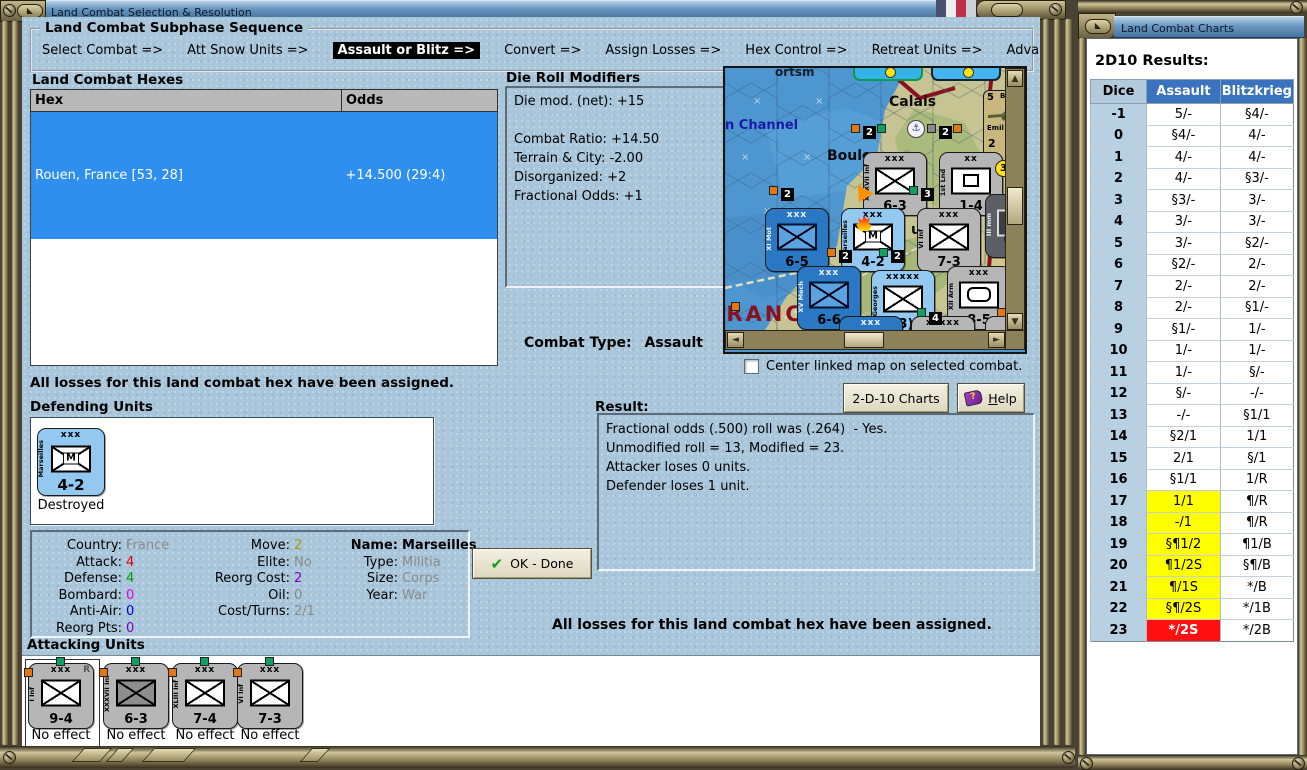 Image resolution: width=1307 pixels, height=770 pixels. Describe the element at coordinates (103, 612) in the screenshot. I see `info-row: Anti-Air: 0` at that location.